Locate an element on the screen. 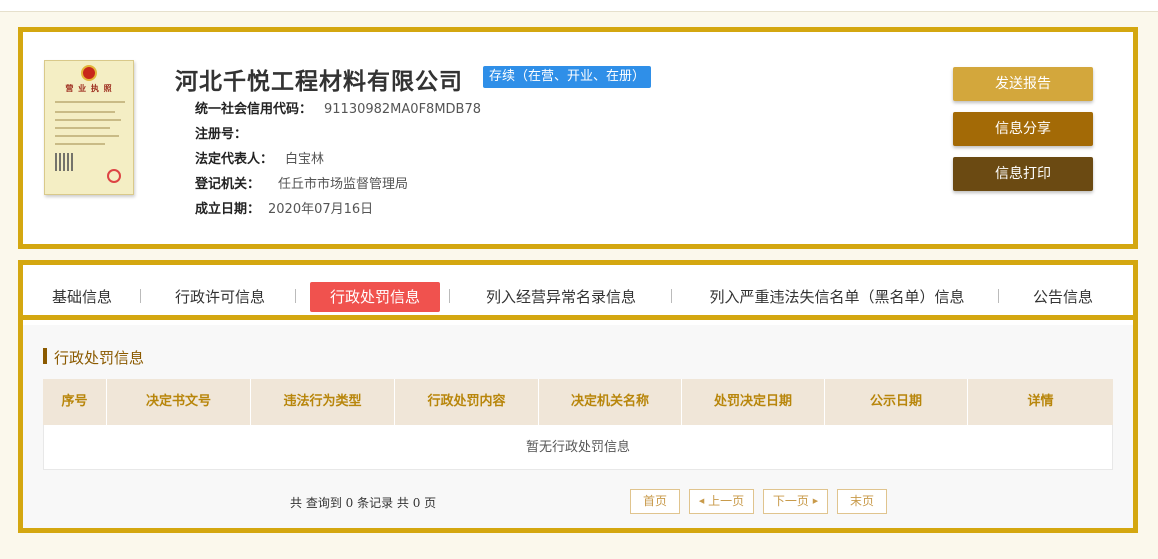 The width and height of the screenshot is (1158, 559). info-registration-authority: 登记机关： 任丘市市场监督管理局 is located at coordinates (301, 182).